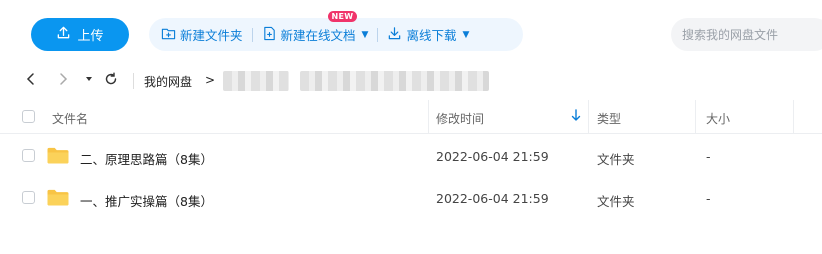 The image size is (822, 254). I want to click on offline-download-button: 离线下载 ▼, so click(428, 34).